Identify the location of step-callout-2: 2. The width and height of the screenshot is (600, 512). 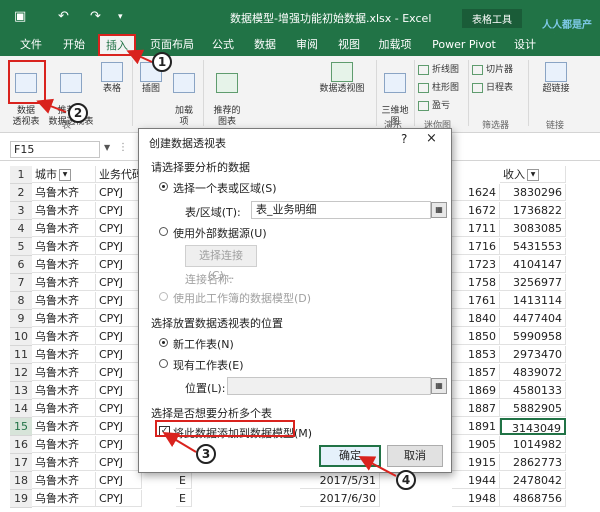
(78, 113).